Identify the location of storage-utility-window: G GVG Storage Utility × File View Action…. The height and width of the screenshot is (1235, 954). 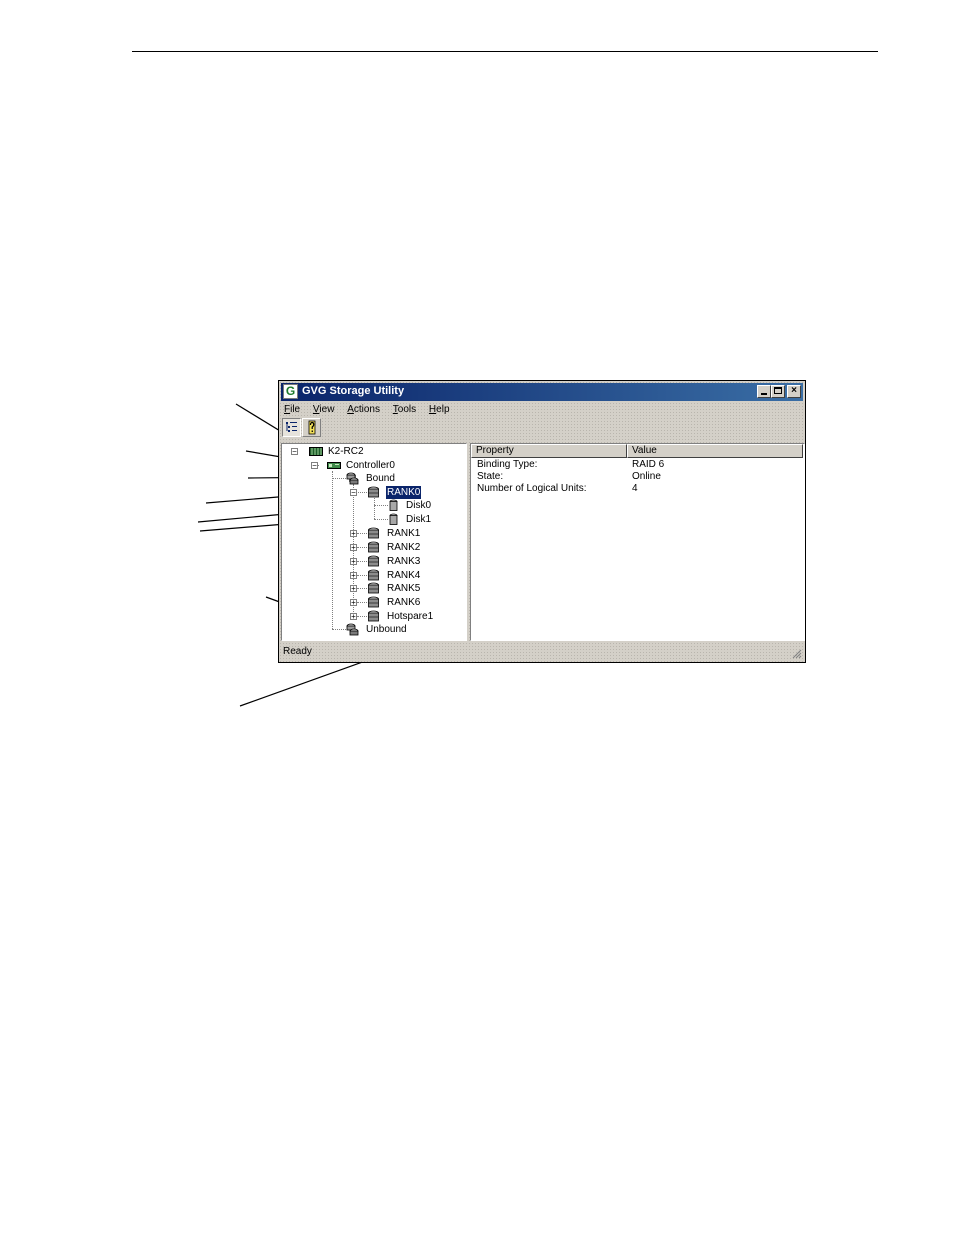
(542, 521).